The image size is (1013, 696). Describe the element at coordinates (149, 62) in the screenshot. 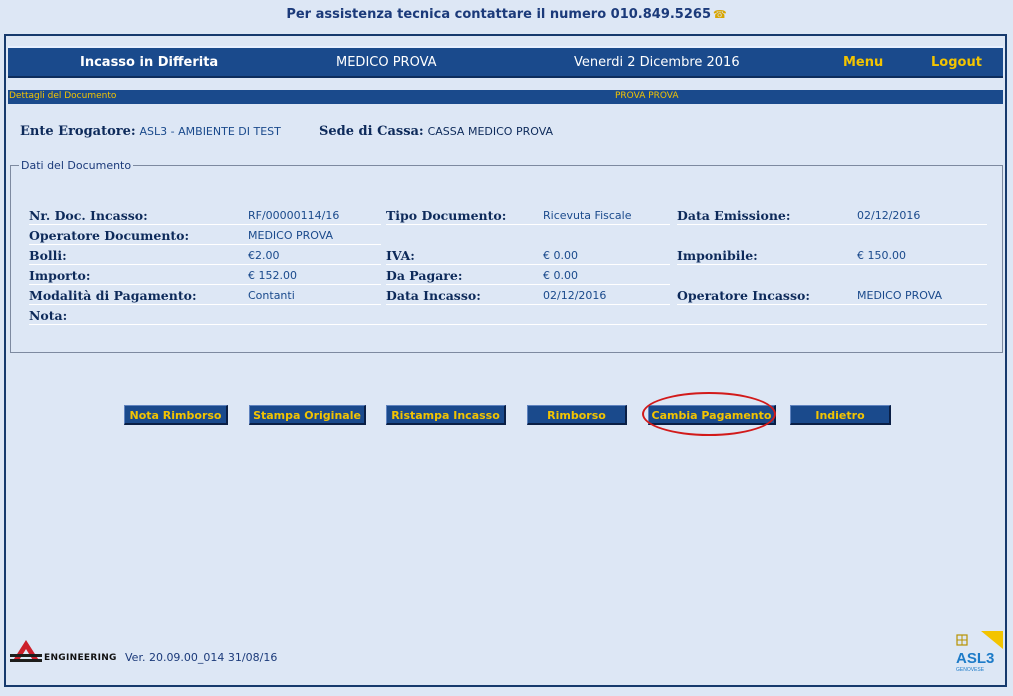

I see `page-title: Incasso in Differita` at that location.